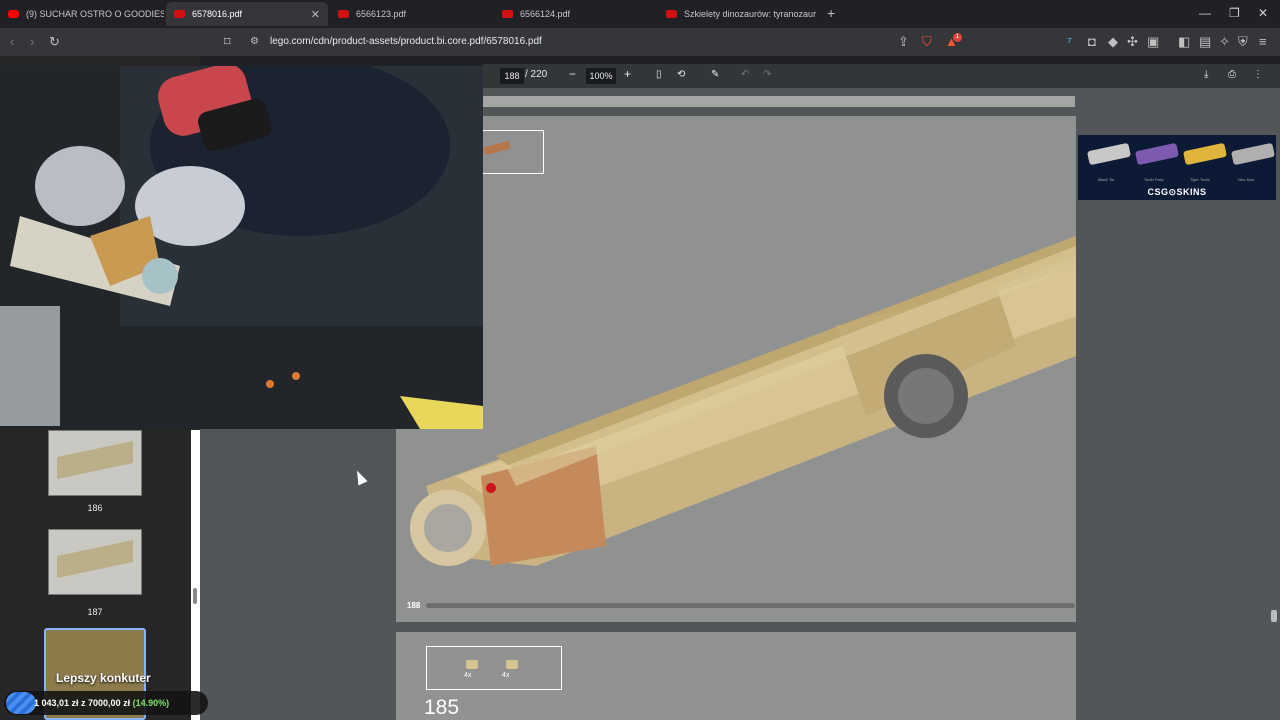 Image resolution: width=1280 pixels, height=720 pixels. What do you see at coordinates (254, 42) in the screenshot?
I see `site-info-icon: ⚙` at bounding box center [254, 42].